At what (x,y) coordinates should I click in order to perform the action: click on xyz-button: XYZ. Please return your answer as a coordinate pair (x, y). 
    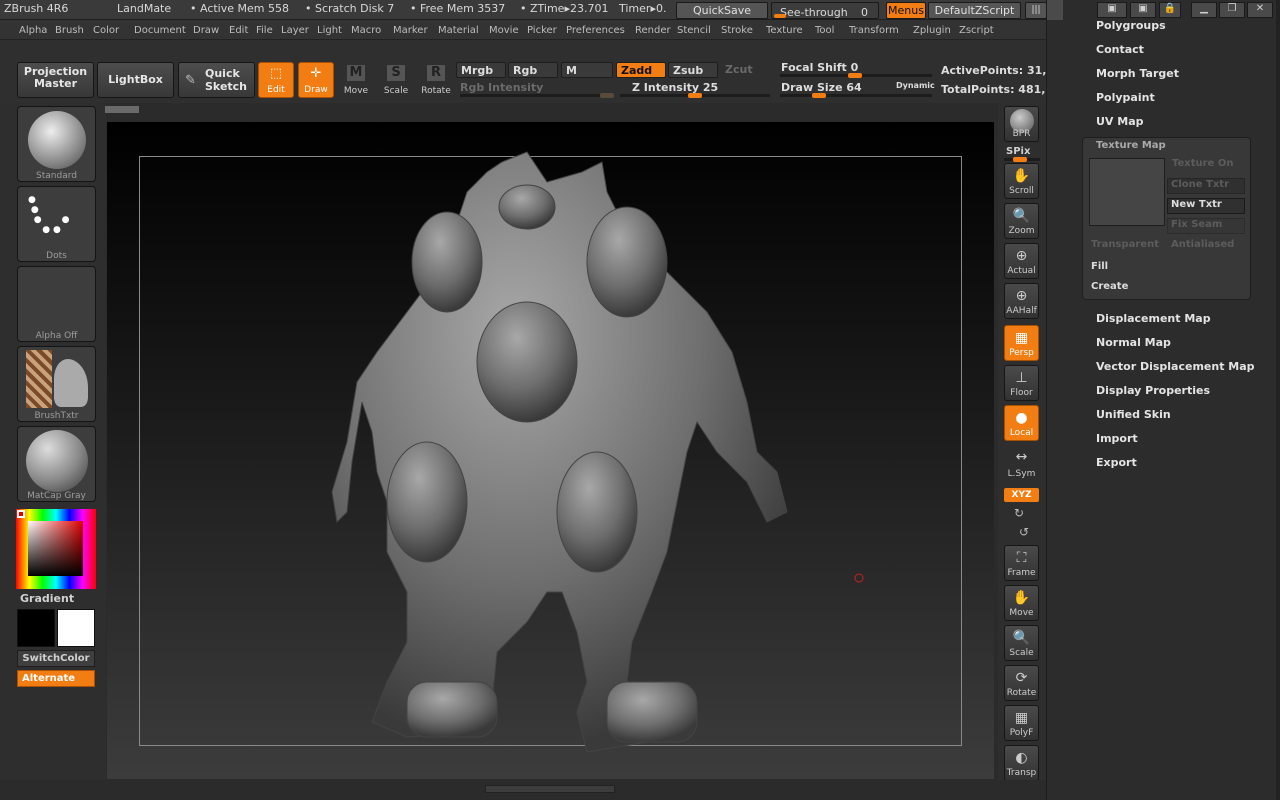
    Looking at the image, I should click on (1021, 495).